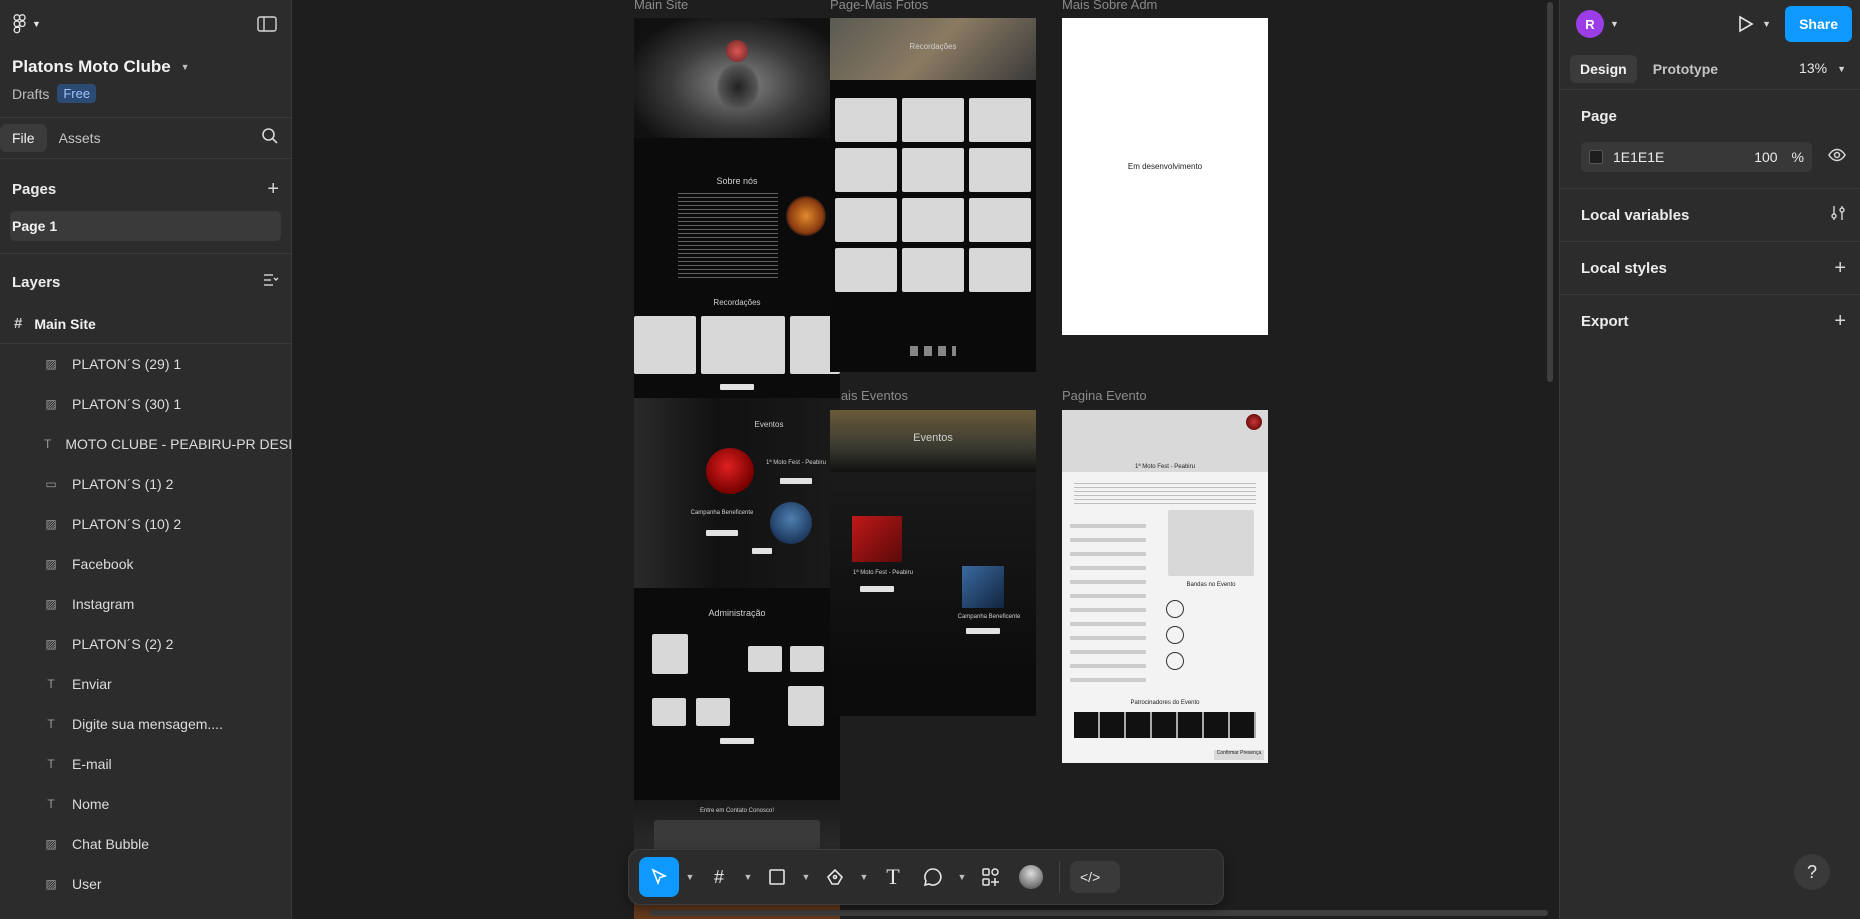 Image resolution: width=1860 pixels, height=919 pixels. I want to click on rectangle-tool-button, so click(777, 877).